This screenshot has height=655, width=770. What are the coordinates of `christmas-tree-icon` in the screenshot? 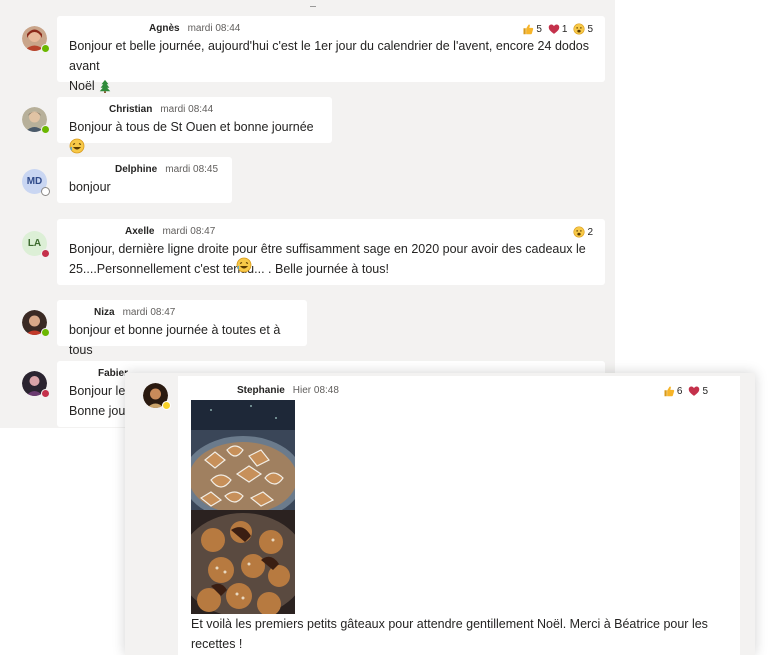 It's located at (105, 86).